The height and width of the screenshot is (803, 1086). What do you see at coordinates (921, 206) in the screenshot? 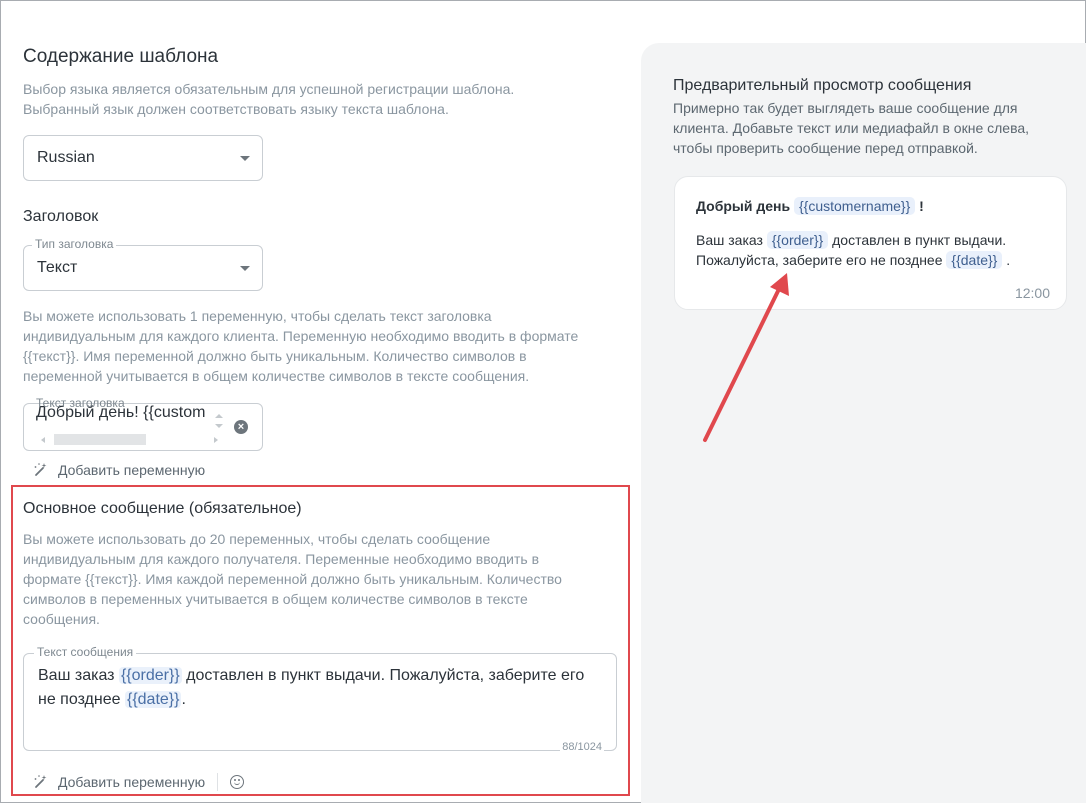
I see `preview-header-end: !` at bounding box center [921, 206].